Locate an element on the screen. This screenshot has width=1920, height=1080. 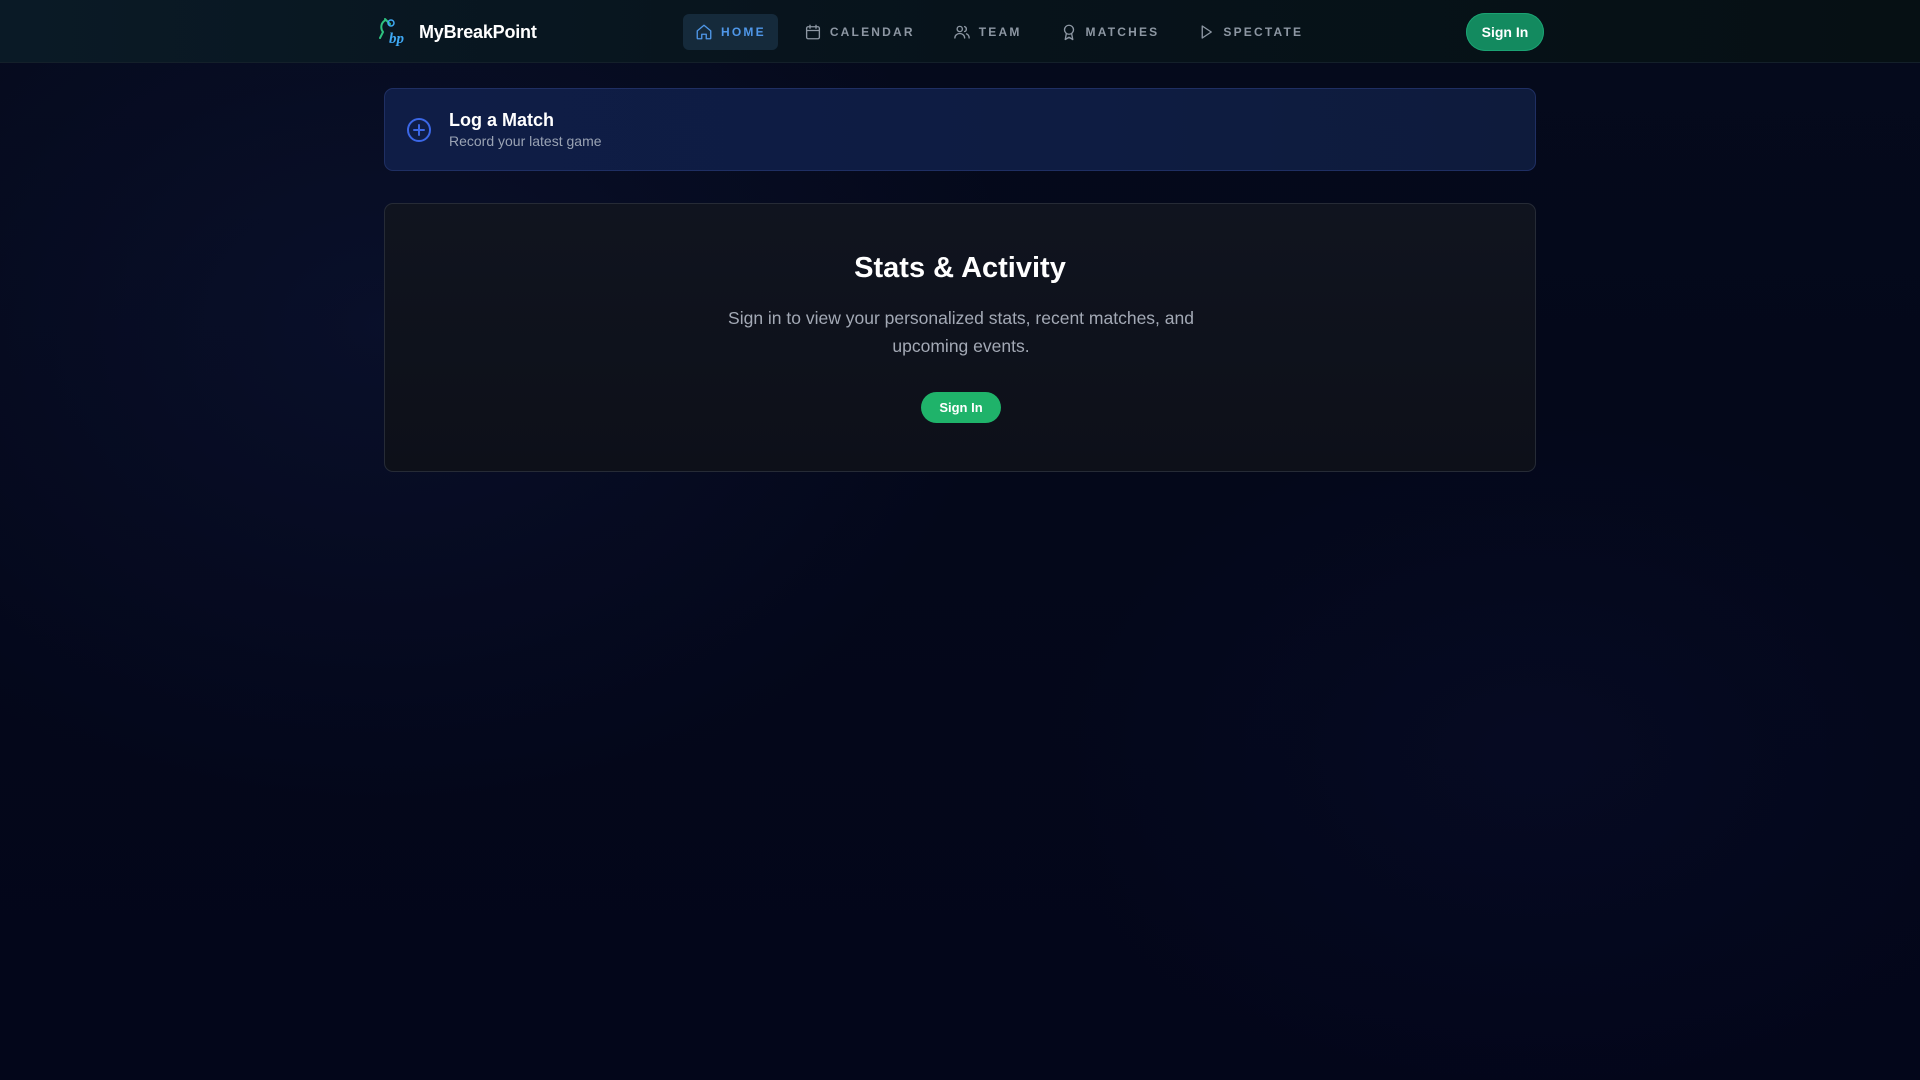
nav-item-calendar: CALENDAR is located at coordinates (859, 32).